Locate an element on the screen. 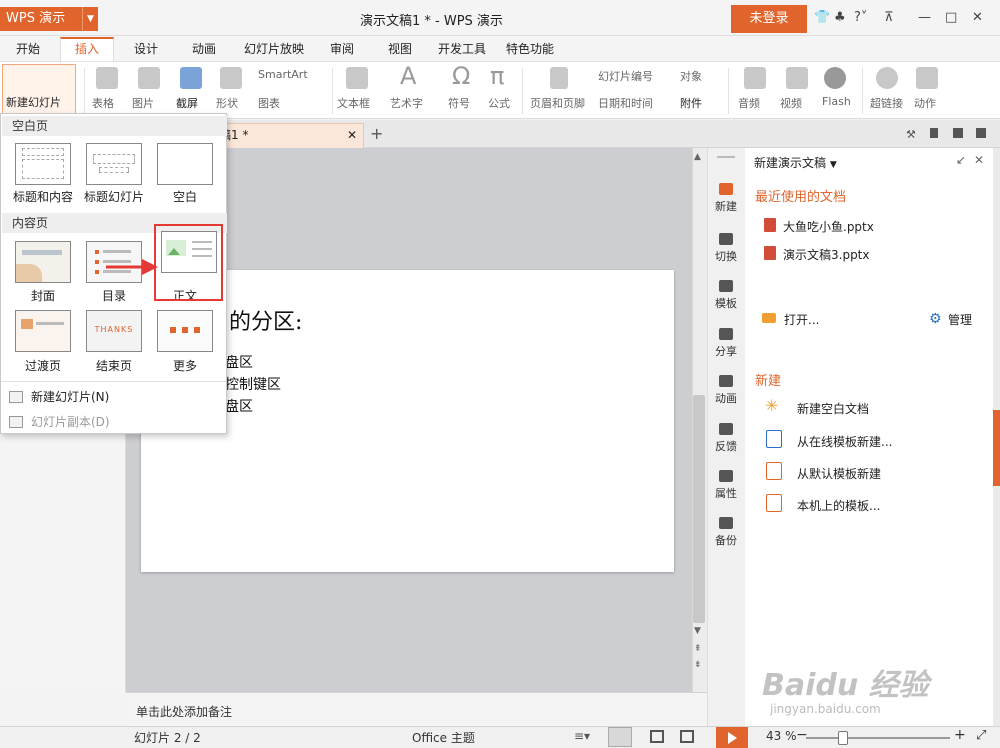 This screenshot has width=1000, height=748. date-time-button: 日期和时间 is located at coordinates (625, 103).